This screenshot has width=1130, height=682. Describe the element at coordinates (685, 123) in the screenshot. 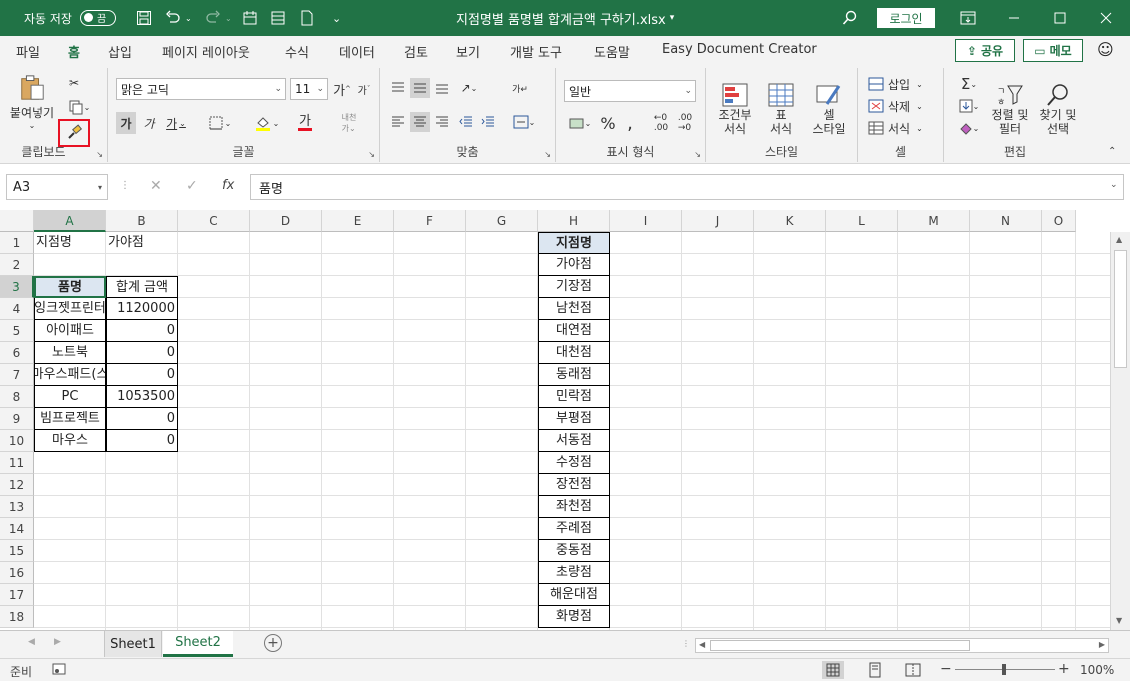

I see `decrease-decimal-icon: .00 →0` at that location.